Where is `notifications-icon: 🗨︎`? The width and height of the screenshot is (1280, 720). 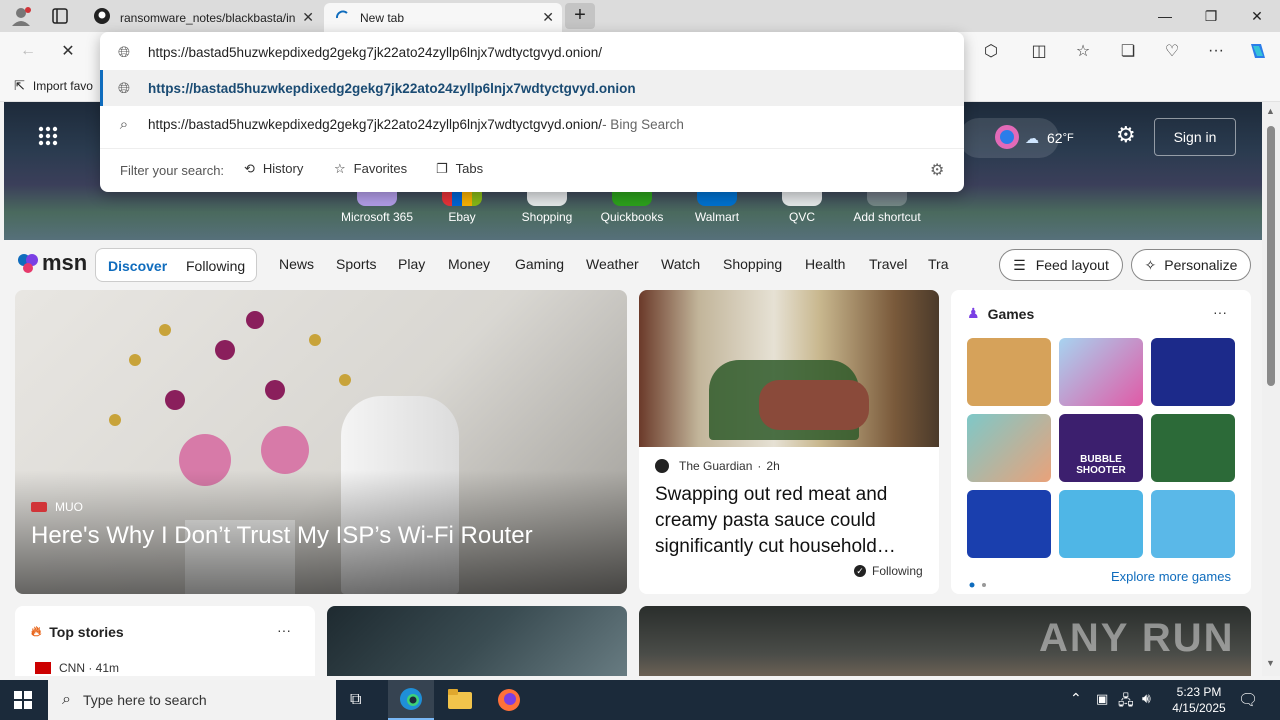
notifications-icon: 🗨︎ is located at coordinates (1248, 700).